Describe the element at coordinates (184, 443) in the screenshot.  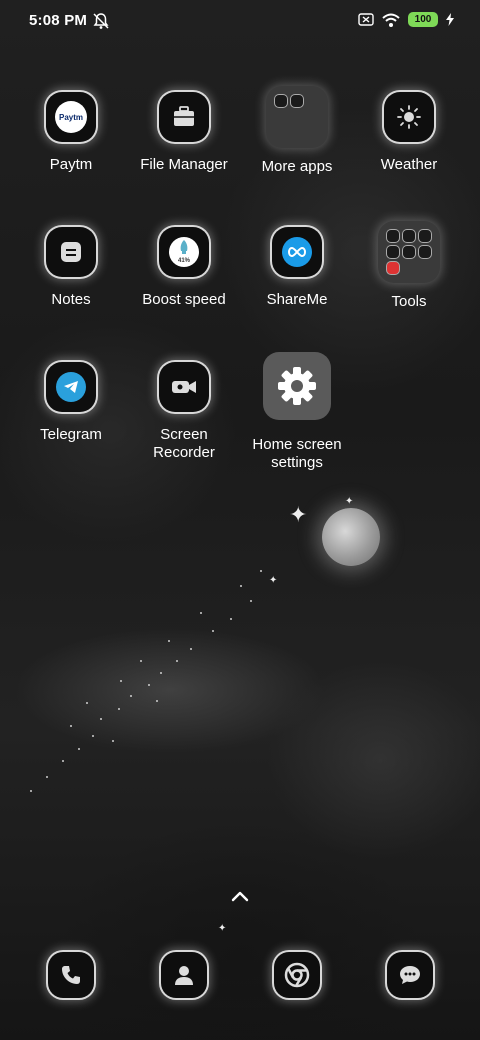
I see `app-label: Screen Recorder` at that location.